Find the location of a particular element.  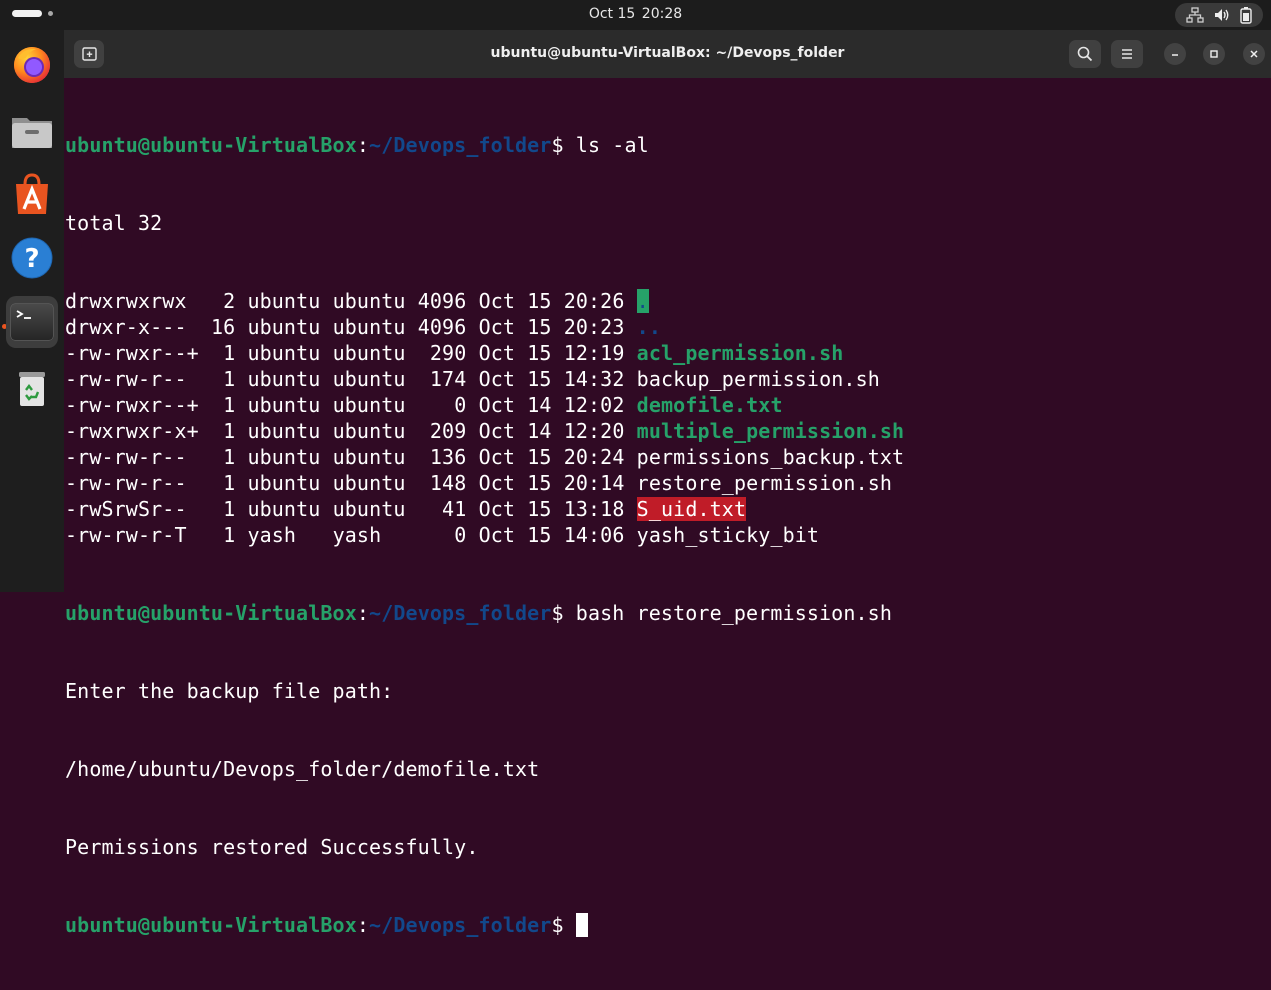

listing-perms: -rwSrwSr-- is located at coordinates (132, 509).